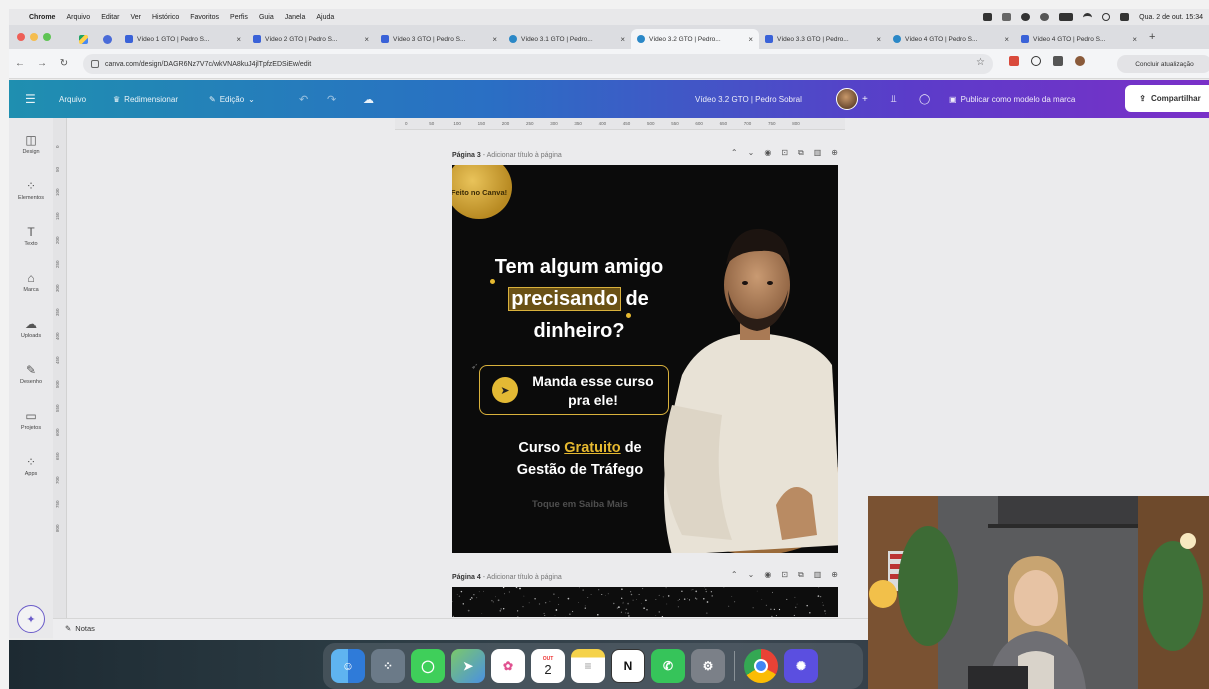  What do you see at coordinates (311, 39) in the screenshot?
I see `tab-video-2: Vídeo 2 GTO | Pedro S... ×` at bounding box center [311, 39].